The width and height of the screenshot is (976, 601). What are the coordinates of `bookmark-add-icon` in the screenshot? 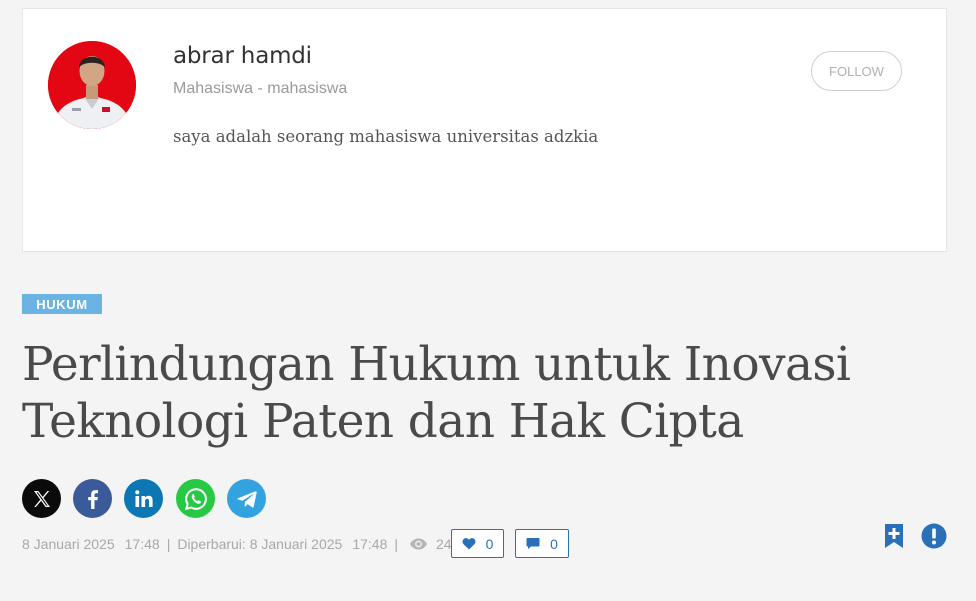 It's located at (894, 538).